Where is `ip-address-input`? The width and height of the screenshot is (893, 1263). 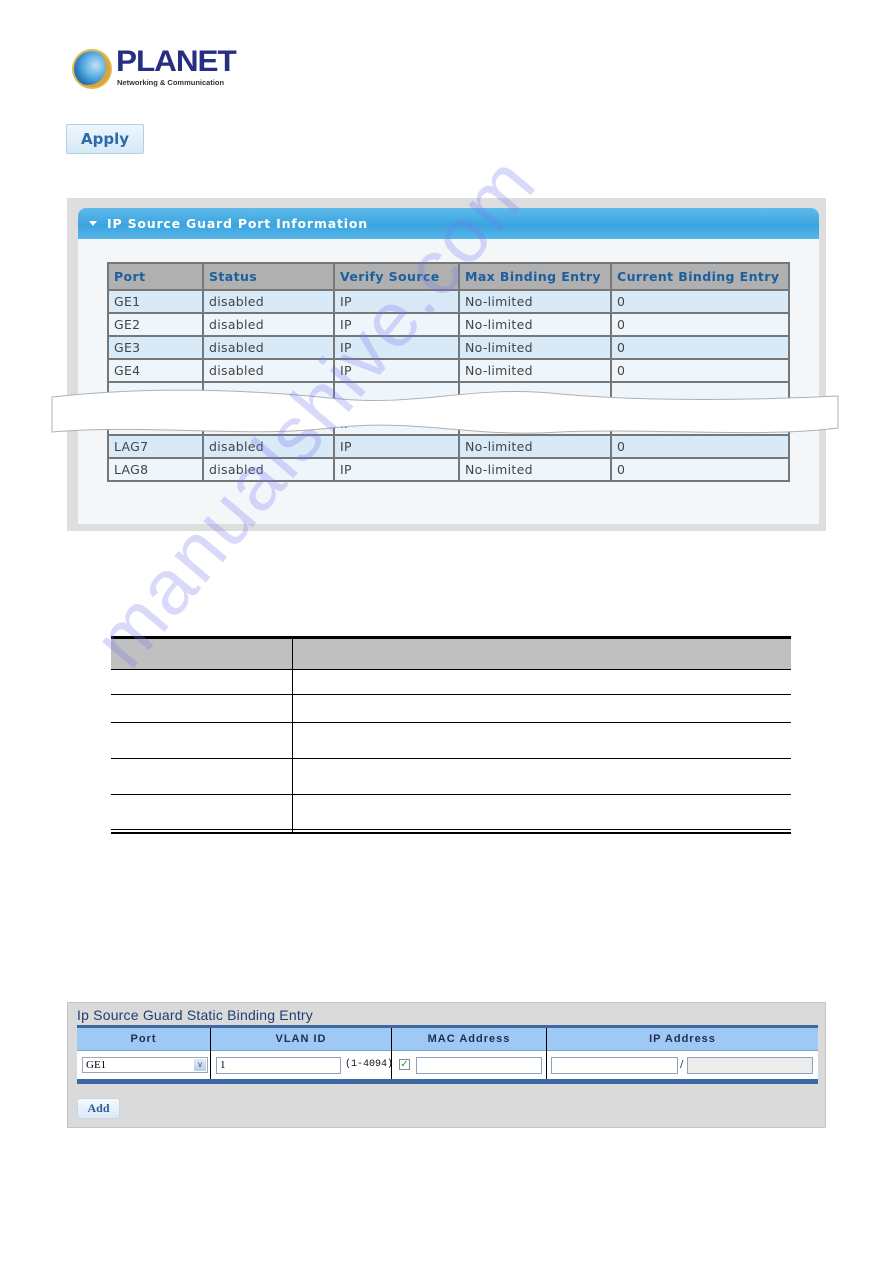 ip-address-input is located at coordinates (614, 1065).